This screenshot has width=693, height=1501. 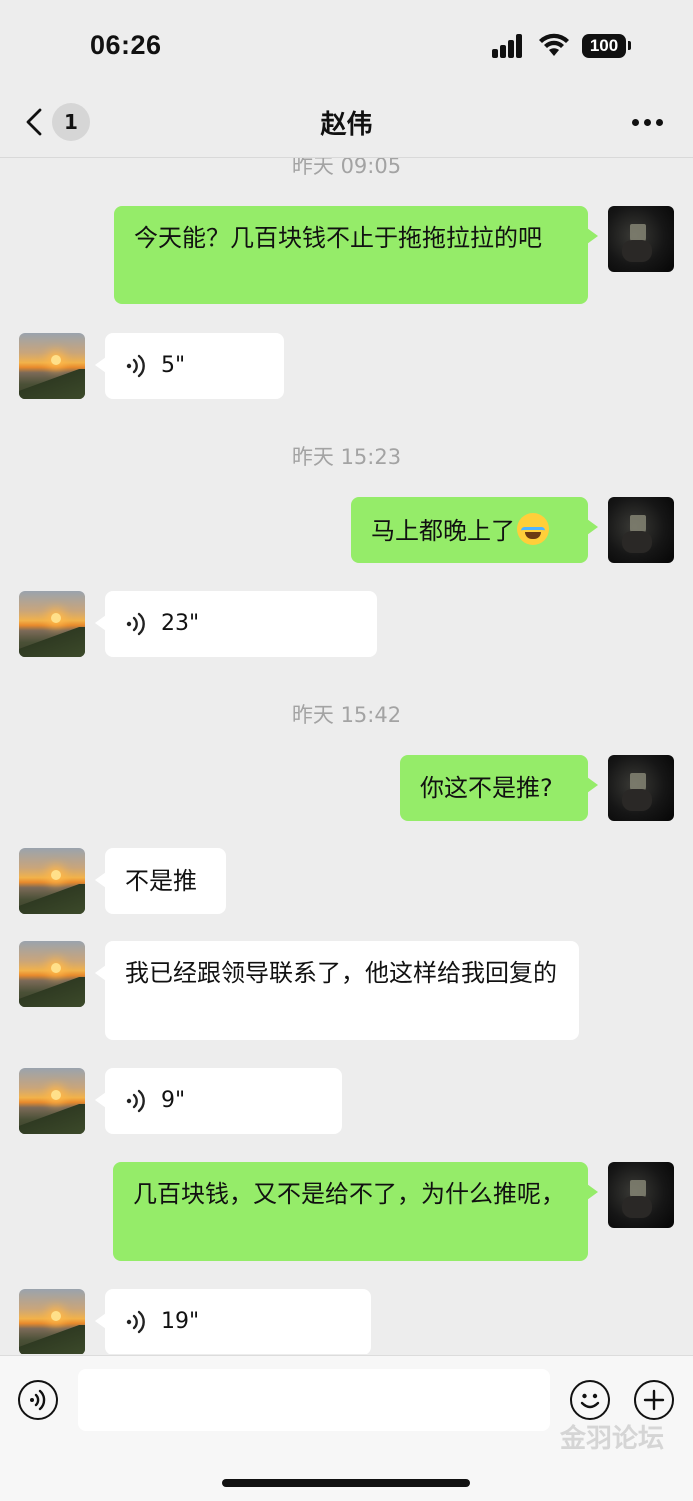 What do you see at coordinates (346, 1483) in the screenshot?
I see `home-indicator` at bounding box center [346, 1483].